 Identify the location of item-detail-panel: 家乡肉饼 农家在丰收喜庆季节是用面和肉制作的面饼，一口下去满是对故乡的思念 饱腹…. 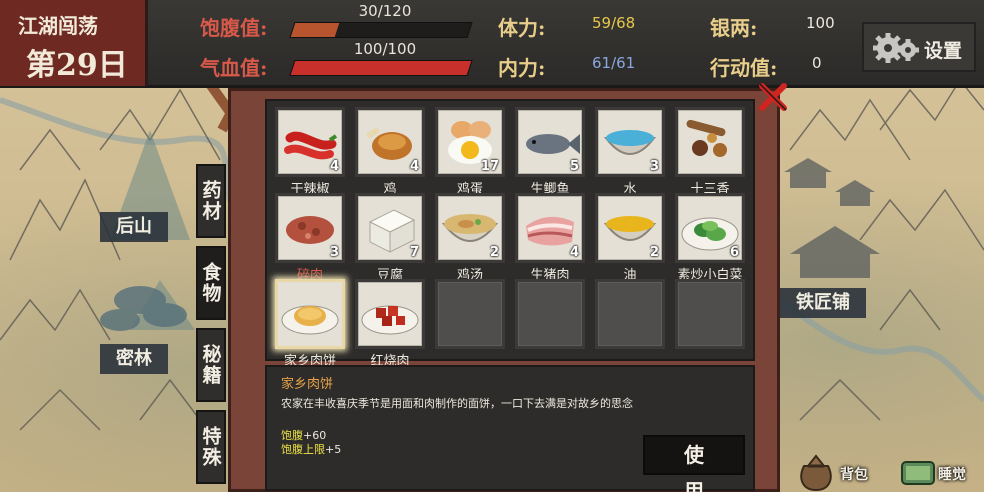
(510, 428).